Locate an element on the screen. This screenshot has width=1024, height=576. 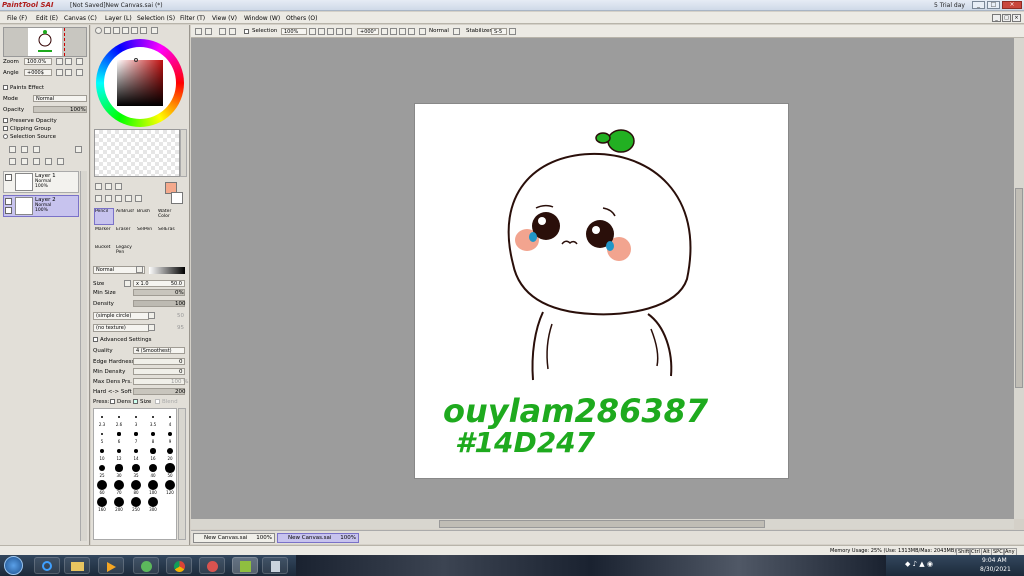
scratchpad-mode-icon is located at coordinates (143, 30).